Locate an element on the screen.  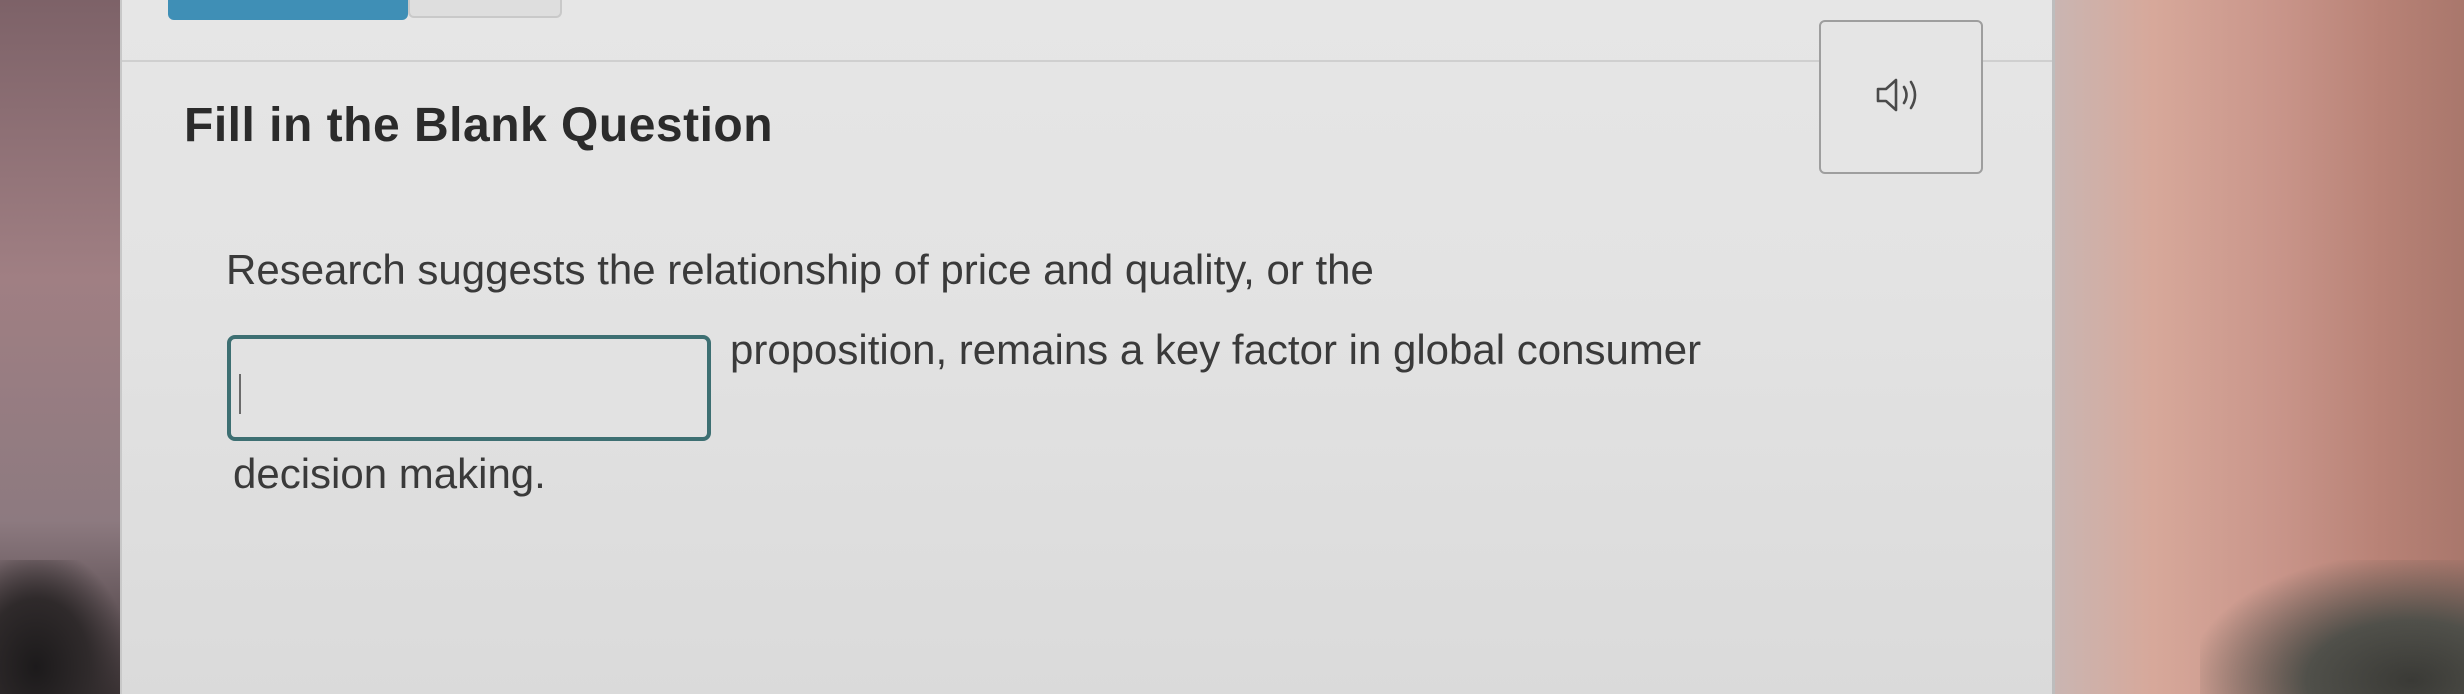
question-text-end: decision making. is located at coordinates (389, 473).